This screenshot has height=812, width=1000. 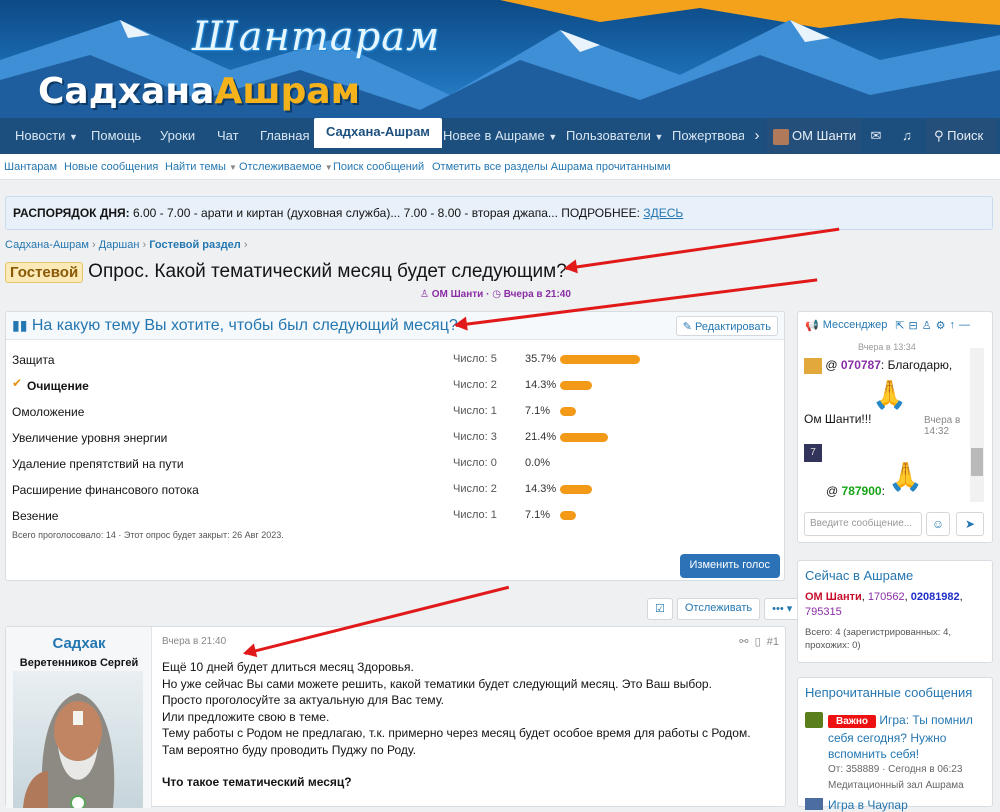 I want to click on poll-option: ✔ Очищение Число: 2 14.3%, so click(x=392, y=387).